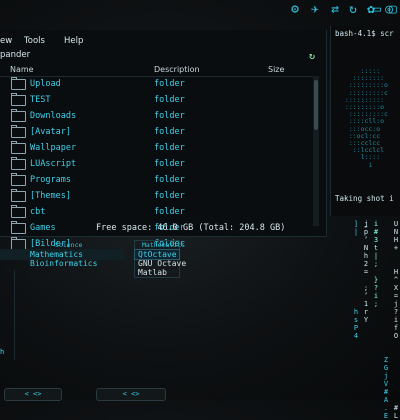 The height and width of the screenshot is (420, 400). I want to click on file-row: Upload folder, so click(159, 84).